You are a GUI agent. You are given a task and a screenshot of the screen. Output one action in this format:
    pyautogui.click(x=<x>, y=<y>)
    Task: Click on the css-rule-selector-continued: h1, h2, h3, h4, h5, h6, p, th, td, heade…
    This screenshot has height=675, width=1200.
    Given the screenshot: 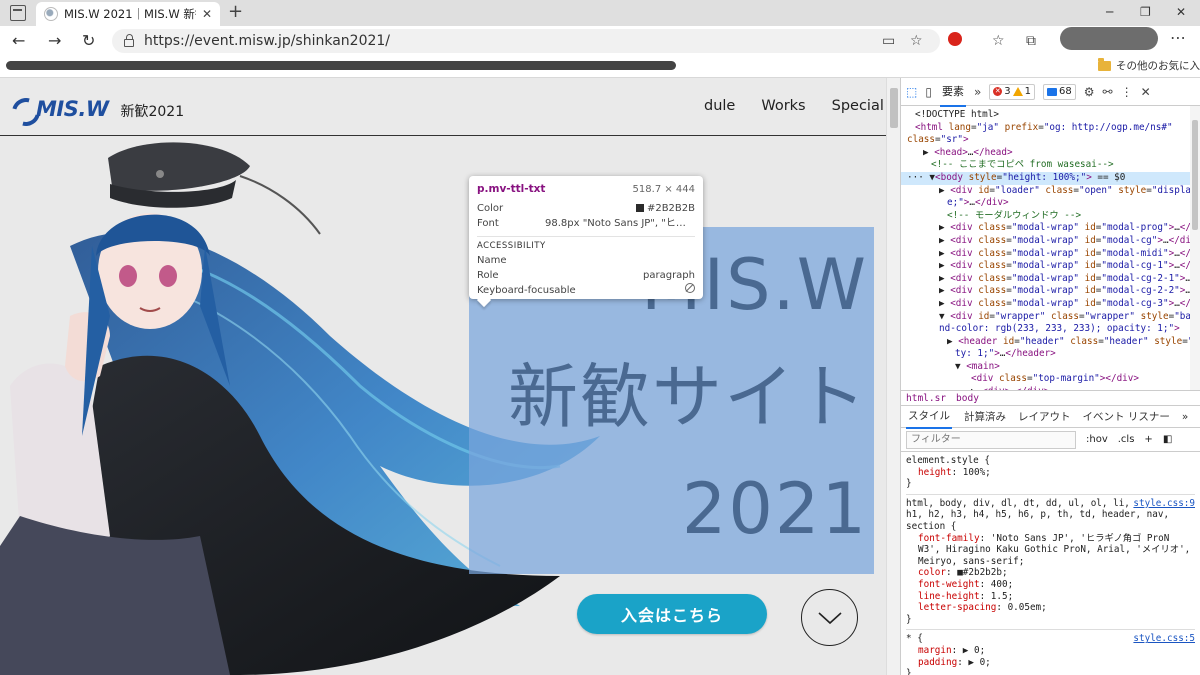 What is the action you would take?
    pyautogui.click(x=1038, y=520)
    